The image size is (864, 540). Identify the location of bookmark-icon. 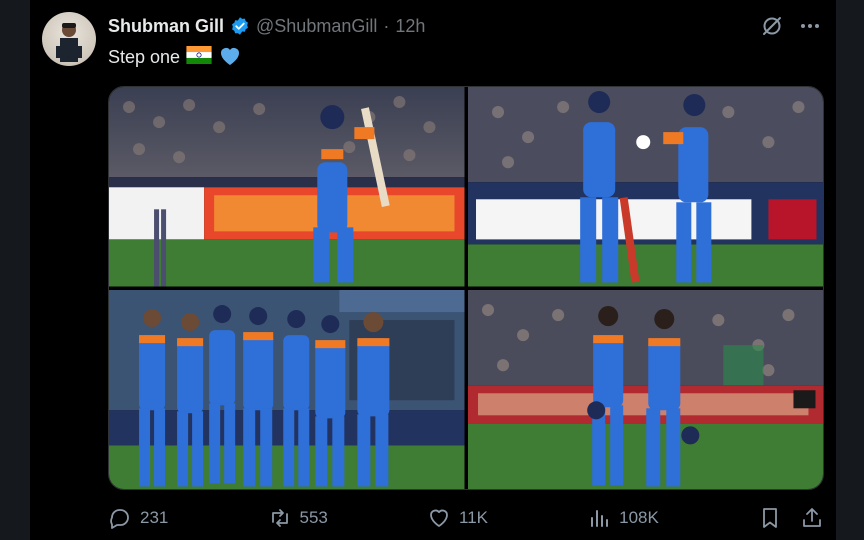
(770, 518).